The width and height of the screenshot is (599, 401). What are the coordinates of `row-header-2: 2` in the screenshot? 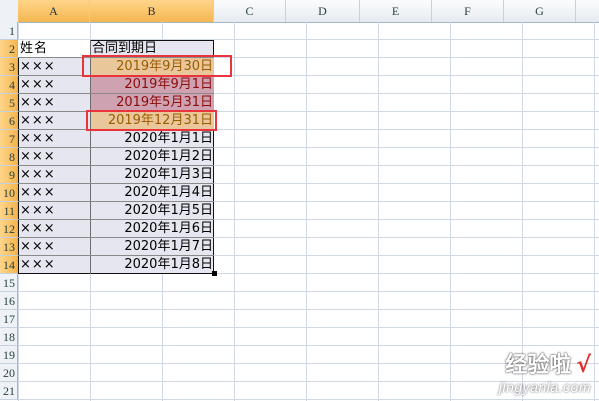 It's located at (9, 49).